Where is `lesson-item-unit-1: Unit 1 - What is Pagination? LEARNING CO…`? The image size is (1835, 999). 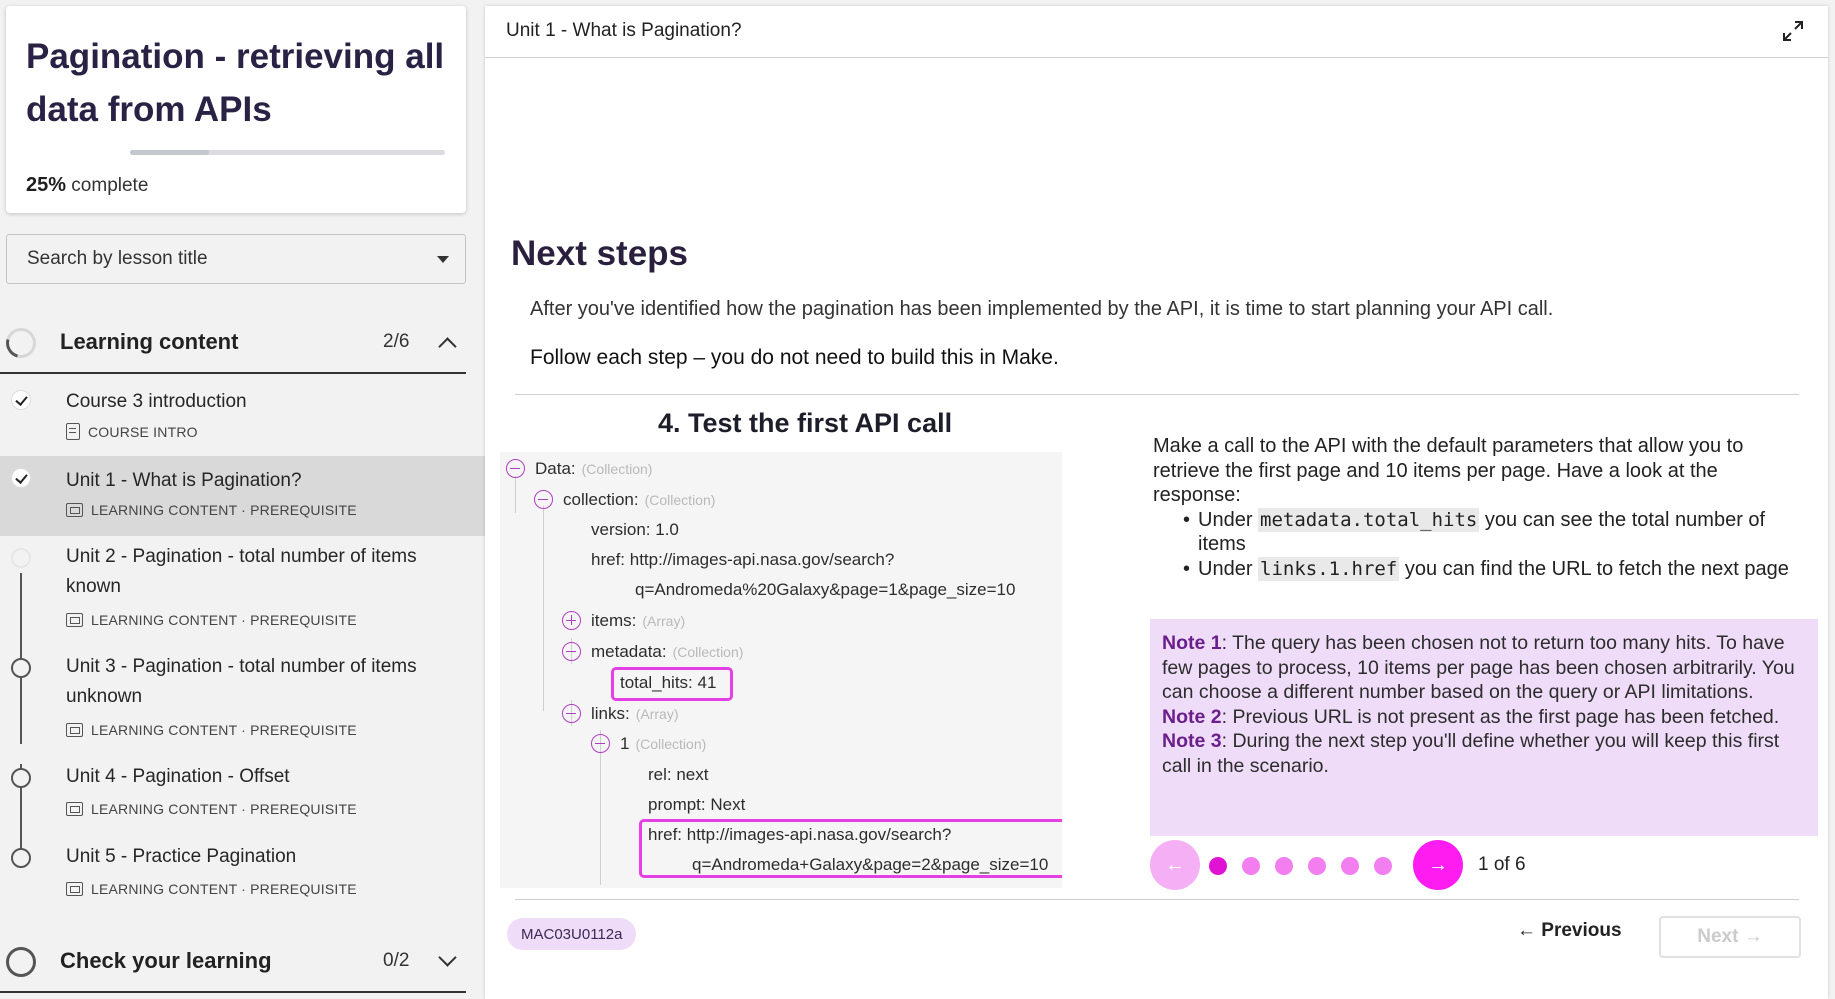 lesson-item-unit-1: Unit 1 - What is Pagination? LEARNING CO… is located at coordinates (242, 496).